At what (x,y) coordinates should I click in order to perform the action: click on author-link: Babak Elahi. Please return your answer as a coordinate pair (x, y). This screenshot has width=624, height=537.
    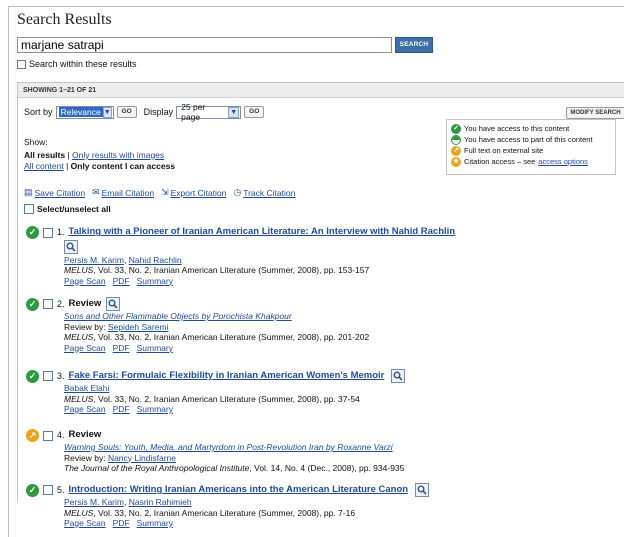
    Looking at the image, I should click on (86, 388).